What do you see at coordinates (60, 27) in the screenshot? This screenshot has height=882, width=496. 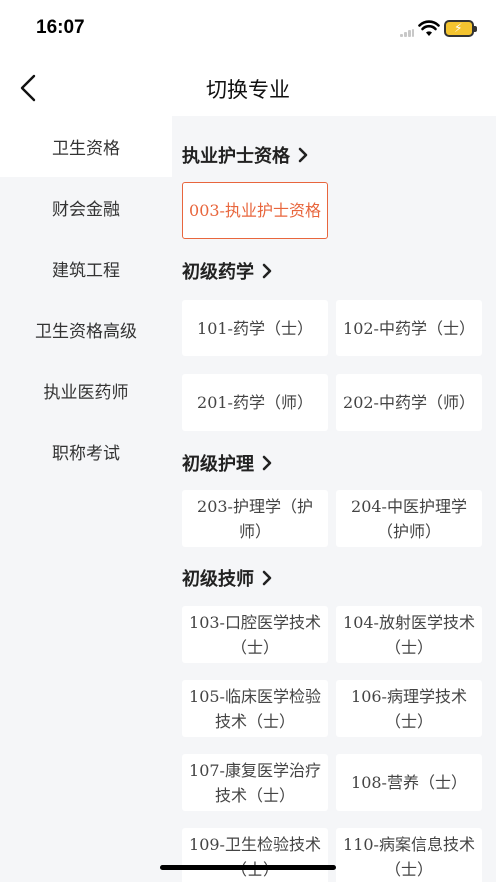 I see `status-time: 16:07` at bounding box center [60, 27].